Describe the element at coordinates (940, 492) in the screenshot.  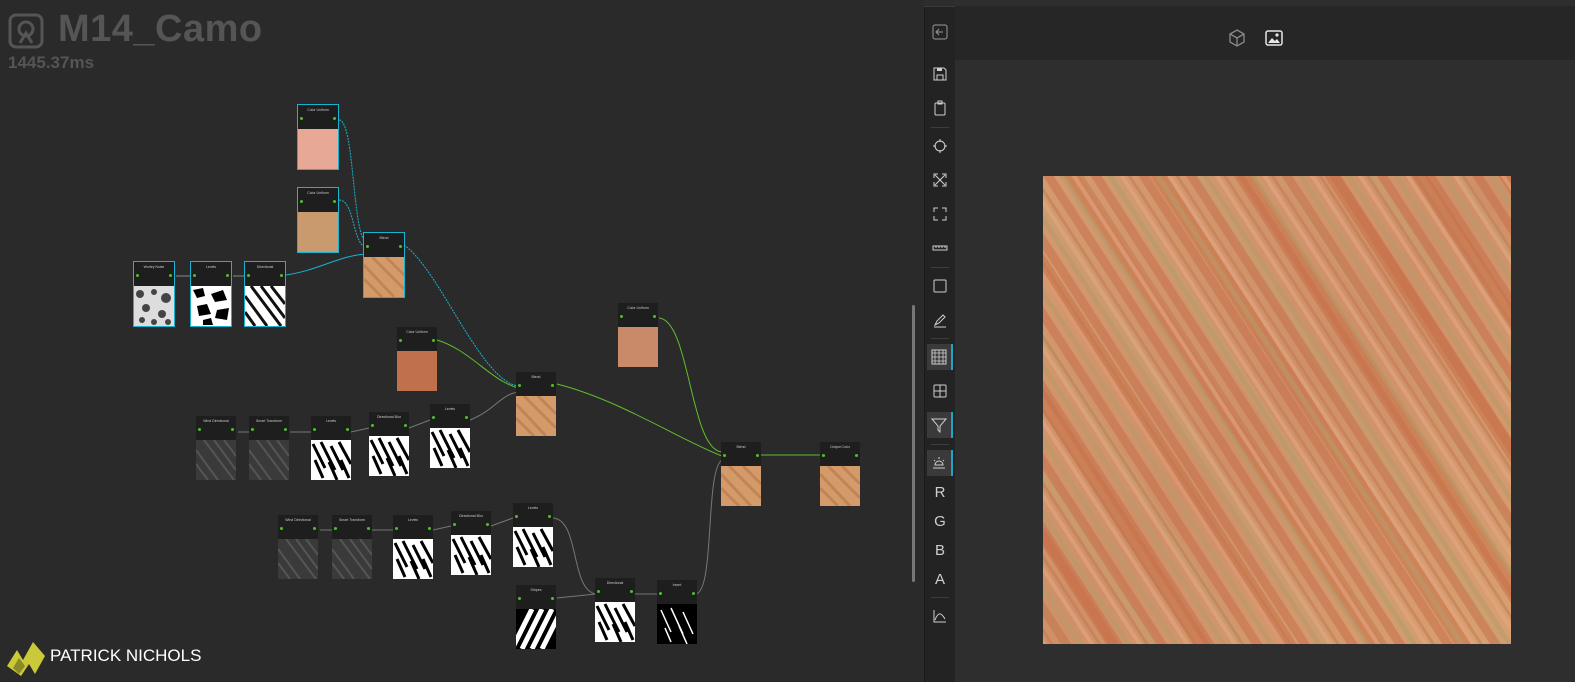
I see `channel-r-button: R` at that location.